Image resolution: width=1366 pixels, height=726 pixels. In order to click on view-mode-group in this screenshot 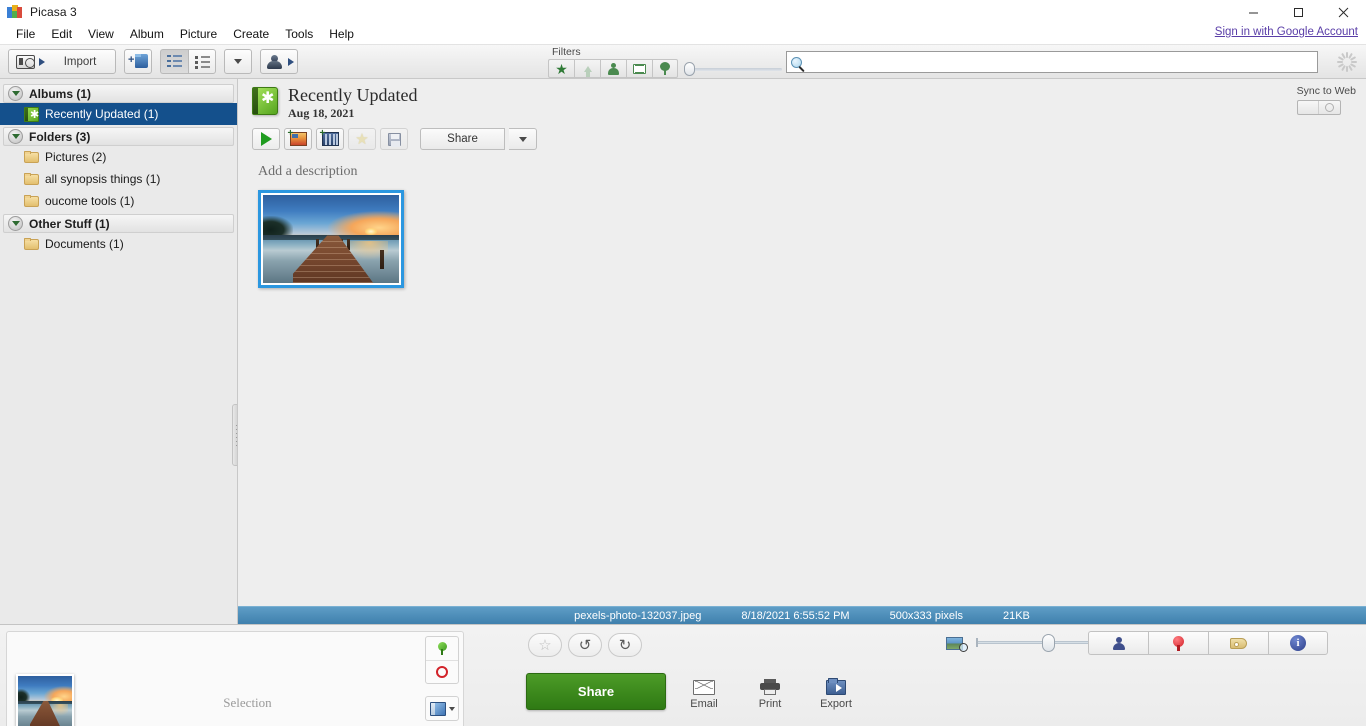, I will do `click(188, 61)`.